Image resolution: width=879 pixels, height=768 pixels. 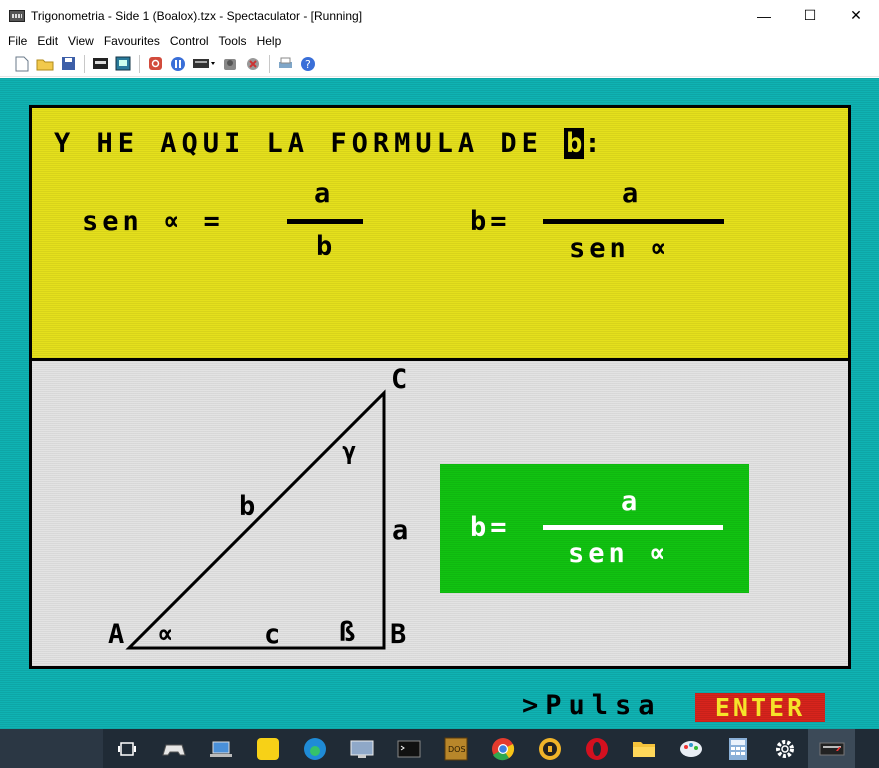 What do you see at coordinates (620, 248) in the screenshot?
I see `formula2-denominator: sen ∝` at bounding box center [620, 248].